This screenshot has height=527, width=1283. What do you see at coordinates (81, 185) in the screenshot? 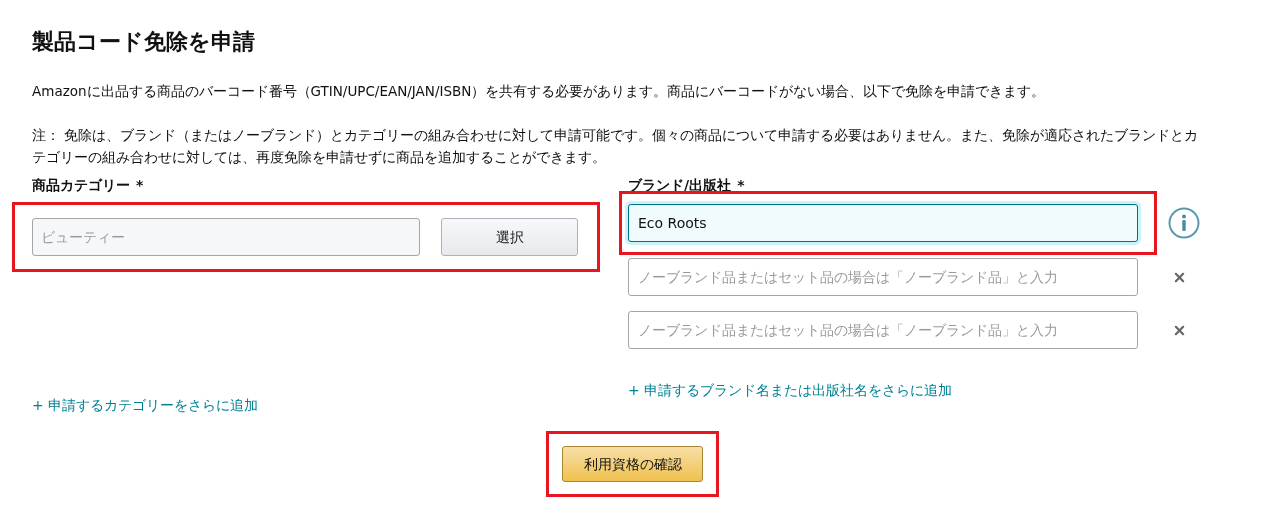
I see `field-label: 商品カテゴリー` at bounding box center [81, 185].